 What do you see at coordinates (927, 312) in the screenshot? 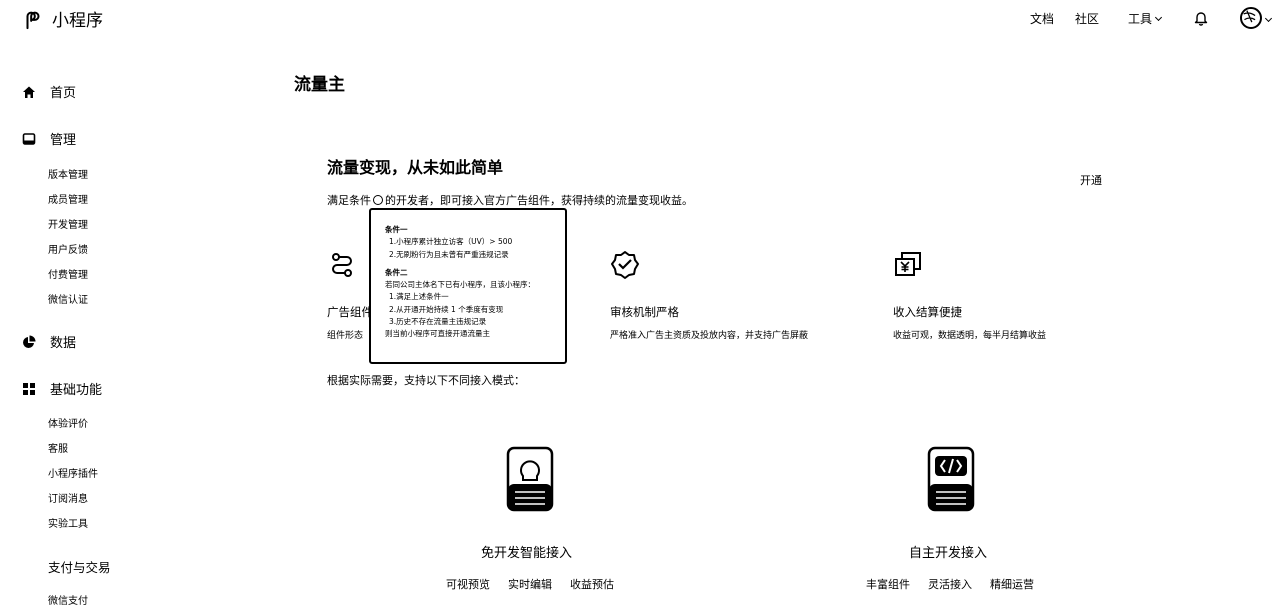
I see `feature-title: 收入结算便捷` at bounding box center [927, 312].